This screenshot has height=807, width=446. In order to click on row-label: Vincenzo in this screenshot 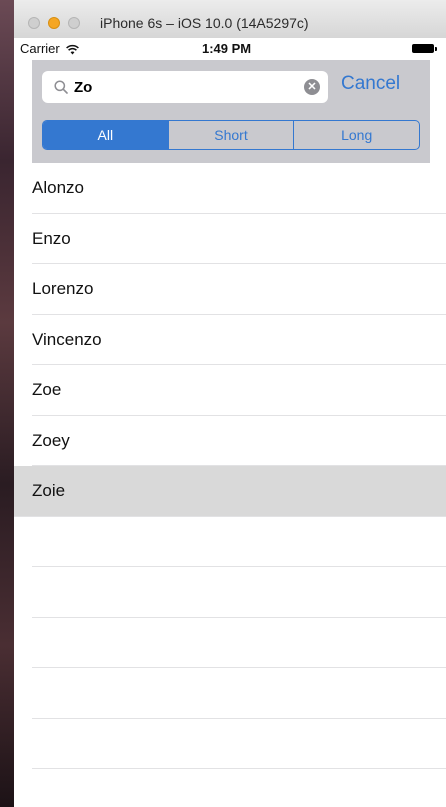, I will do `click(67, 339)`.